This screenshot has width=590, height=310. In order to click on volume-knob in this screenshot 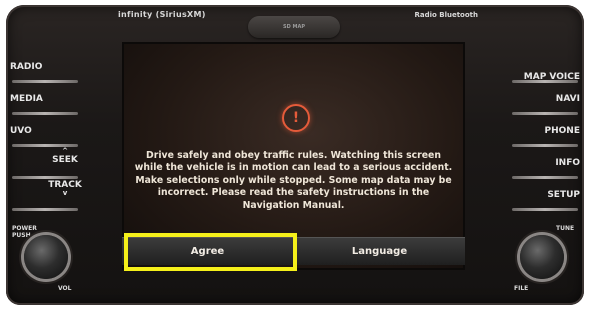, I will do `click(46, 257)`.